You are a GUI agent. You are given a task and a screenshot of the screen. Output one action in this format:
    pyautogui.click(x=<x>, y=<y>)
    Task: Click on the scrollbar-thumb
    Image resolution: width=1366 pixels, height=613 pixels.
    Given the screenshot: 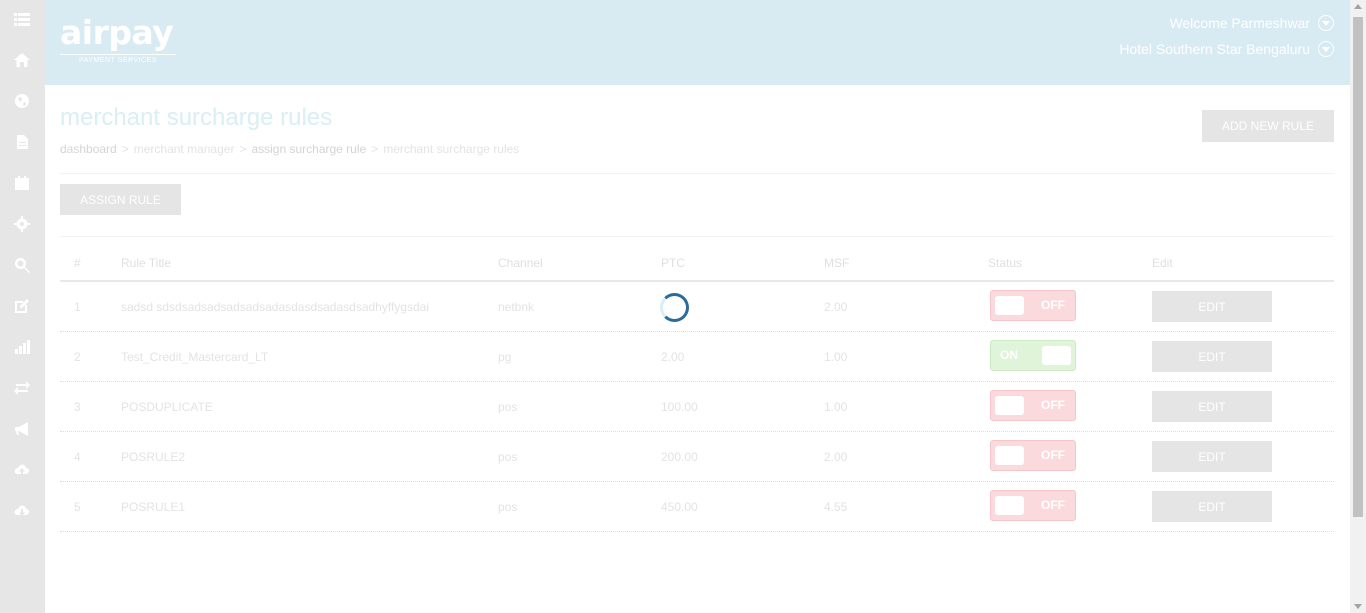 What is the action you would take?
    pyautogui.click(x=1358, y=267)
    